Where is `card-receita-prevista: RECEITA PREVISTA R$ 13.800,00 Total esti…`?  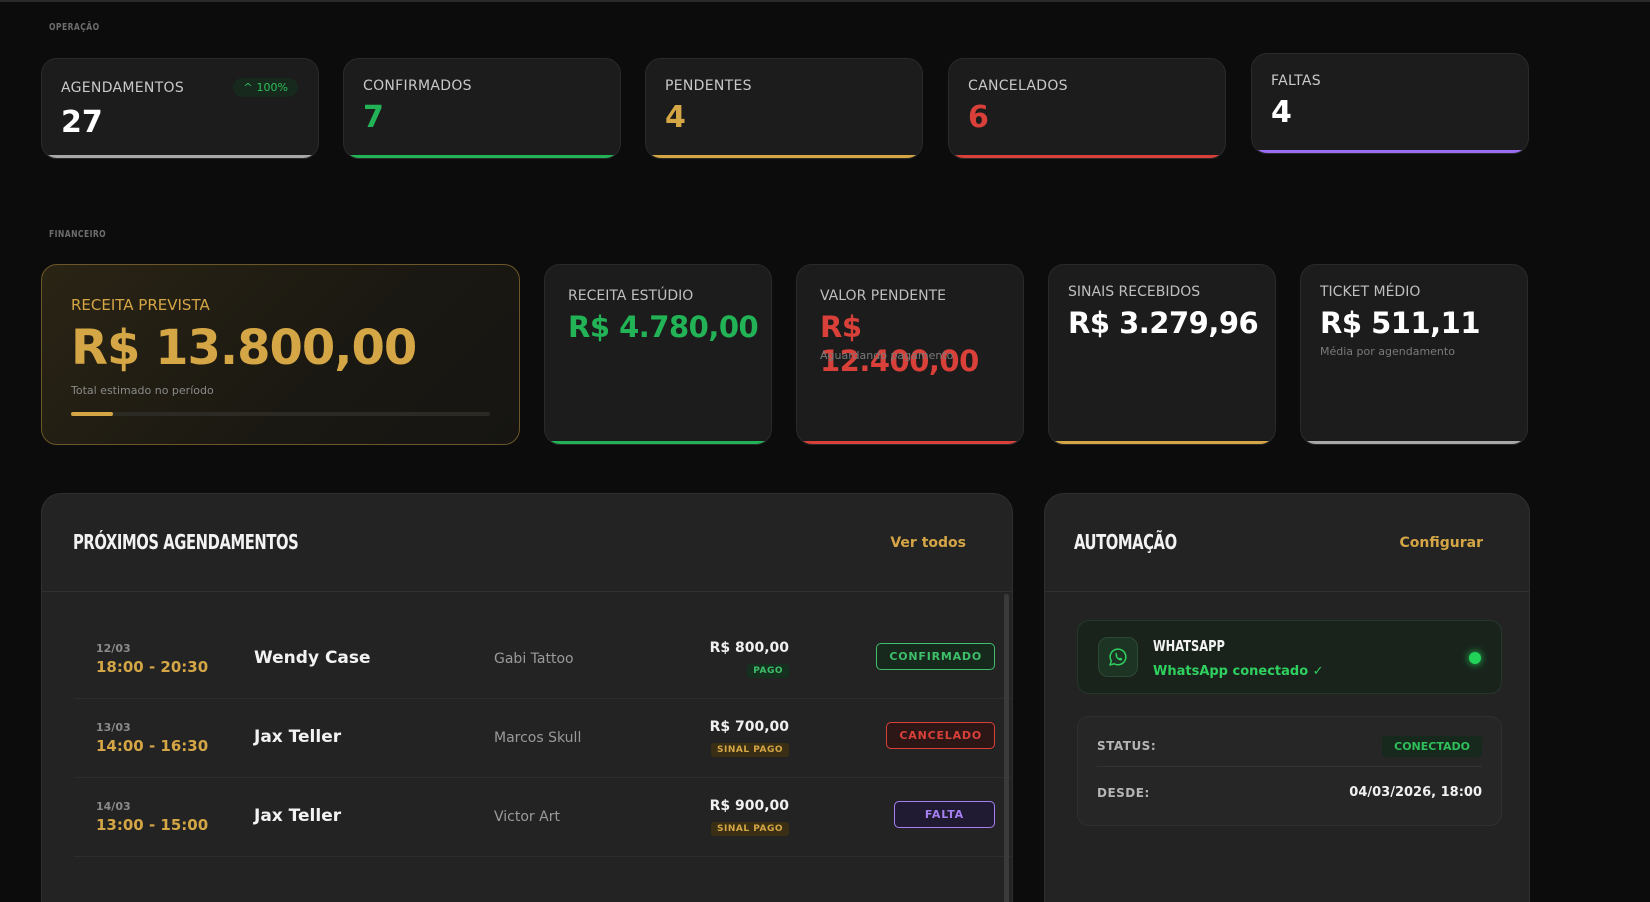 card-receita-prevista: RECEITA PREVISTA R$ 13.800,00 Total esti… is located at coordinates (280, 354).